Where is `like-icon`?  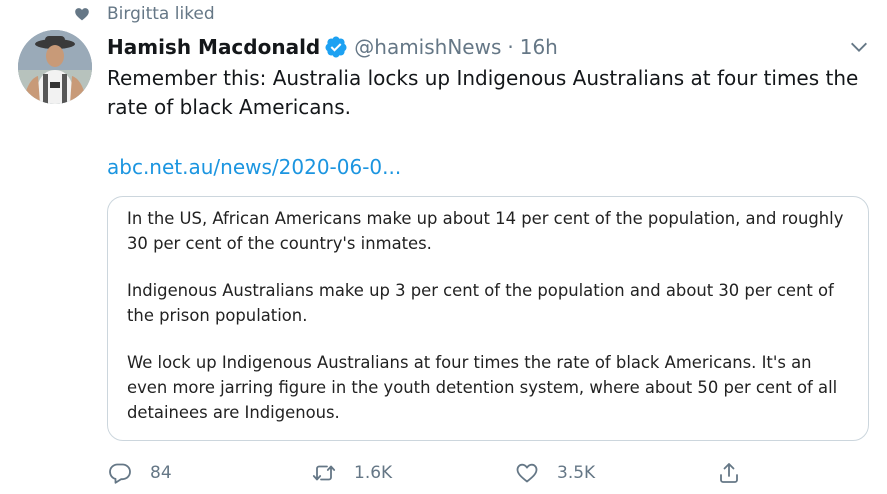
like-icon is located at coordinates (527, 473).